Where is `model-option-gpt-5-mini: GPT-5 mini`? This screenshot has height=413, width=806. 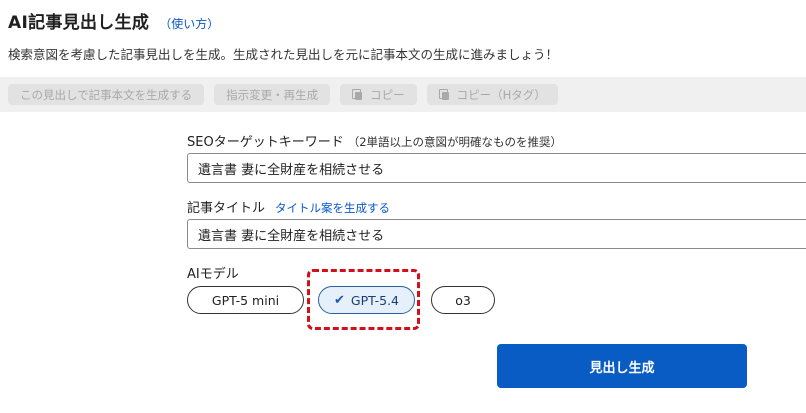 model-option-gpt-5-mini: GPT-5 mini is located at coordinates (245, 300).